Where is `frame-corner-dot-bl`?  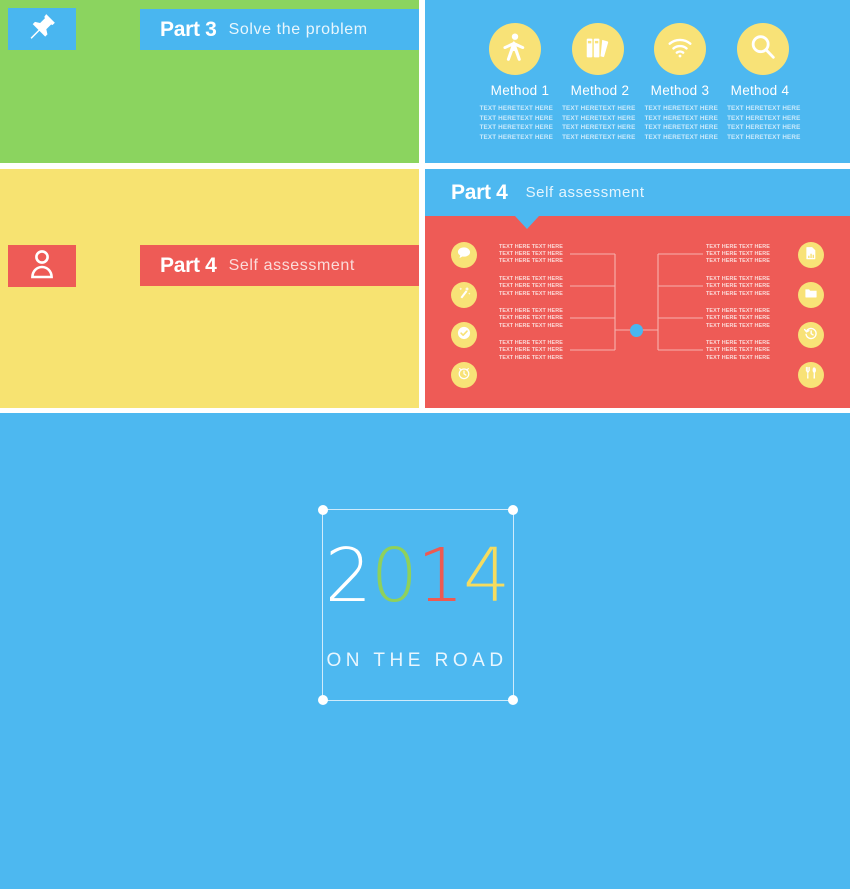 frame-corner-dot-bl is located at coordinates (323, 700).